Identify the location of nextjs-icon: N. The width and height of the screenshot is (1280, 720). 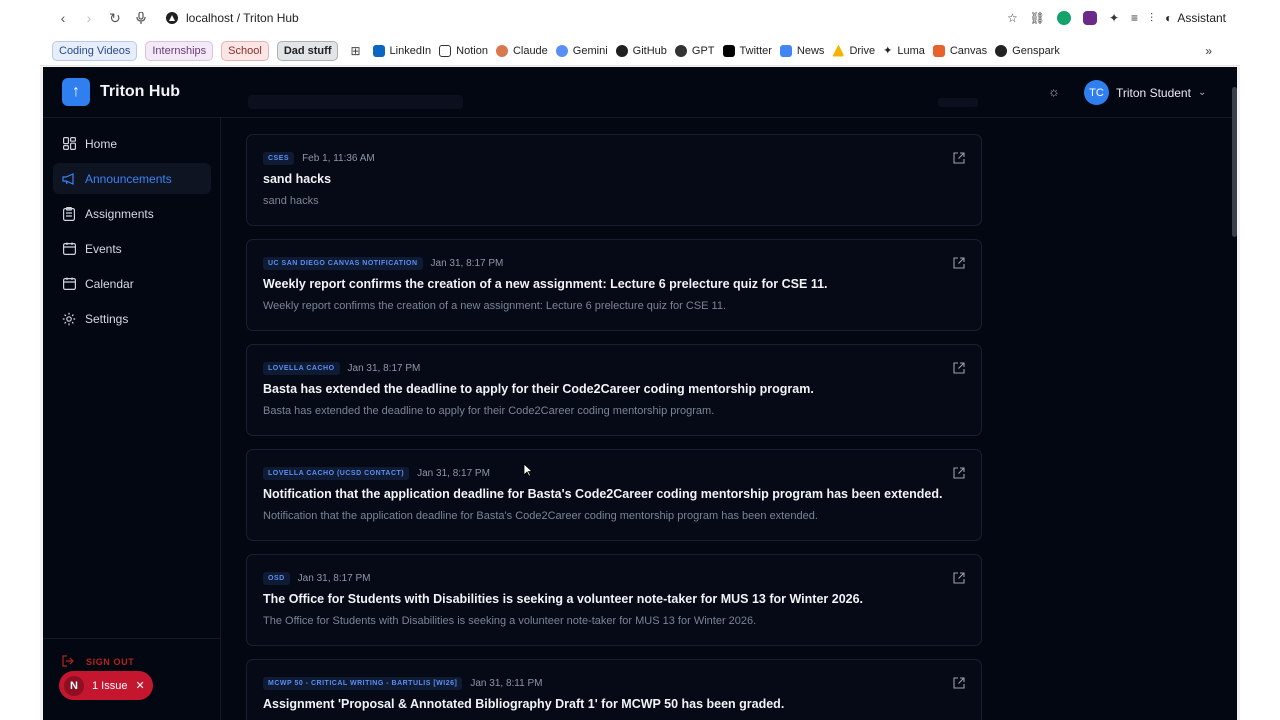
(74, 685).